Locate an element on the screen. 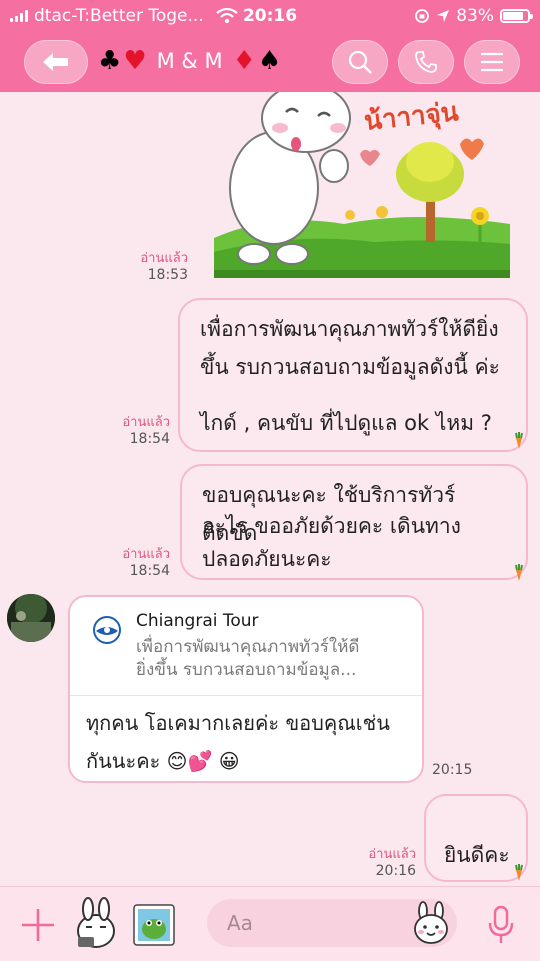  input-placeholder: Aa is located at coordinates (240, 923).